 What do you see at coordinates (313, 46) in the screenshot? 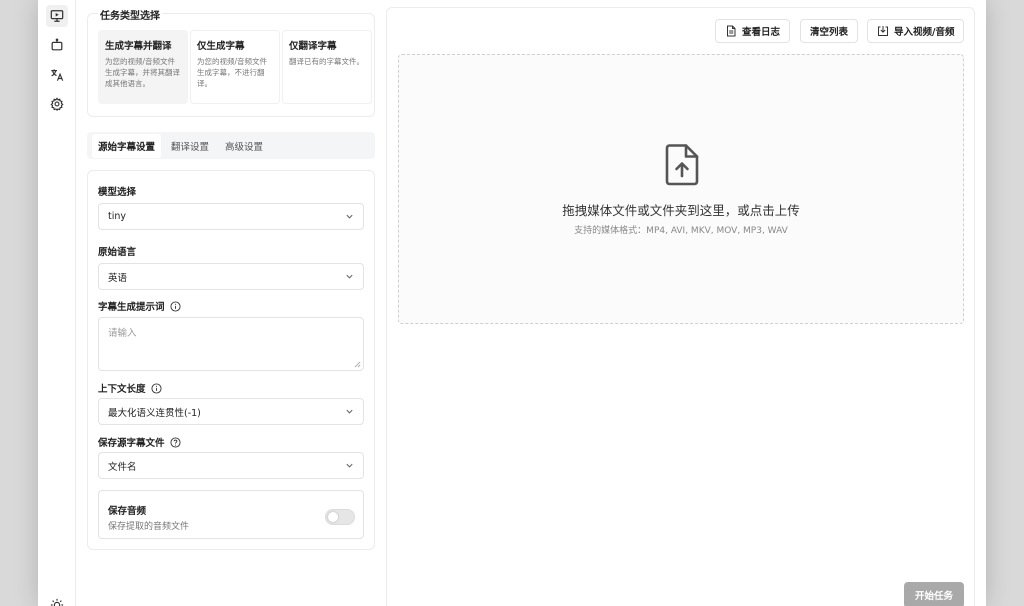
I see `task-option-title: 仅翻译字幕` at bounding box center [313, 46].